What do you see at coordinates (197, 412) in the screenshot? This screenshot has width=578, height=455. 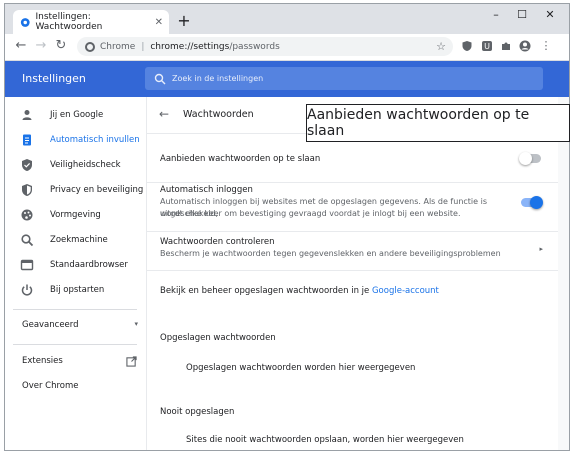 I see `never-saved-heading: Nooit opgeslagen` at bounding box center [197, 412].